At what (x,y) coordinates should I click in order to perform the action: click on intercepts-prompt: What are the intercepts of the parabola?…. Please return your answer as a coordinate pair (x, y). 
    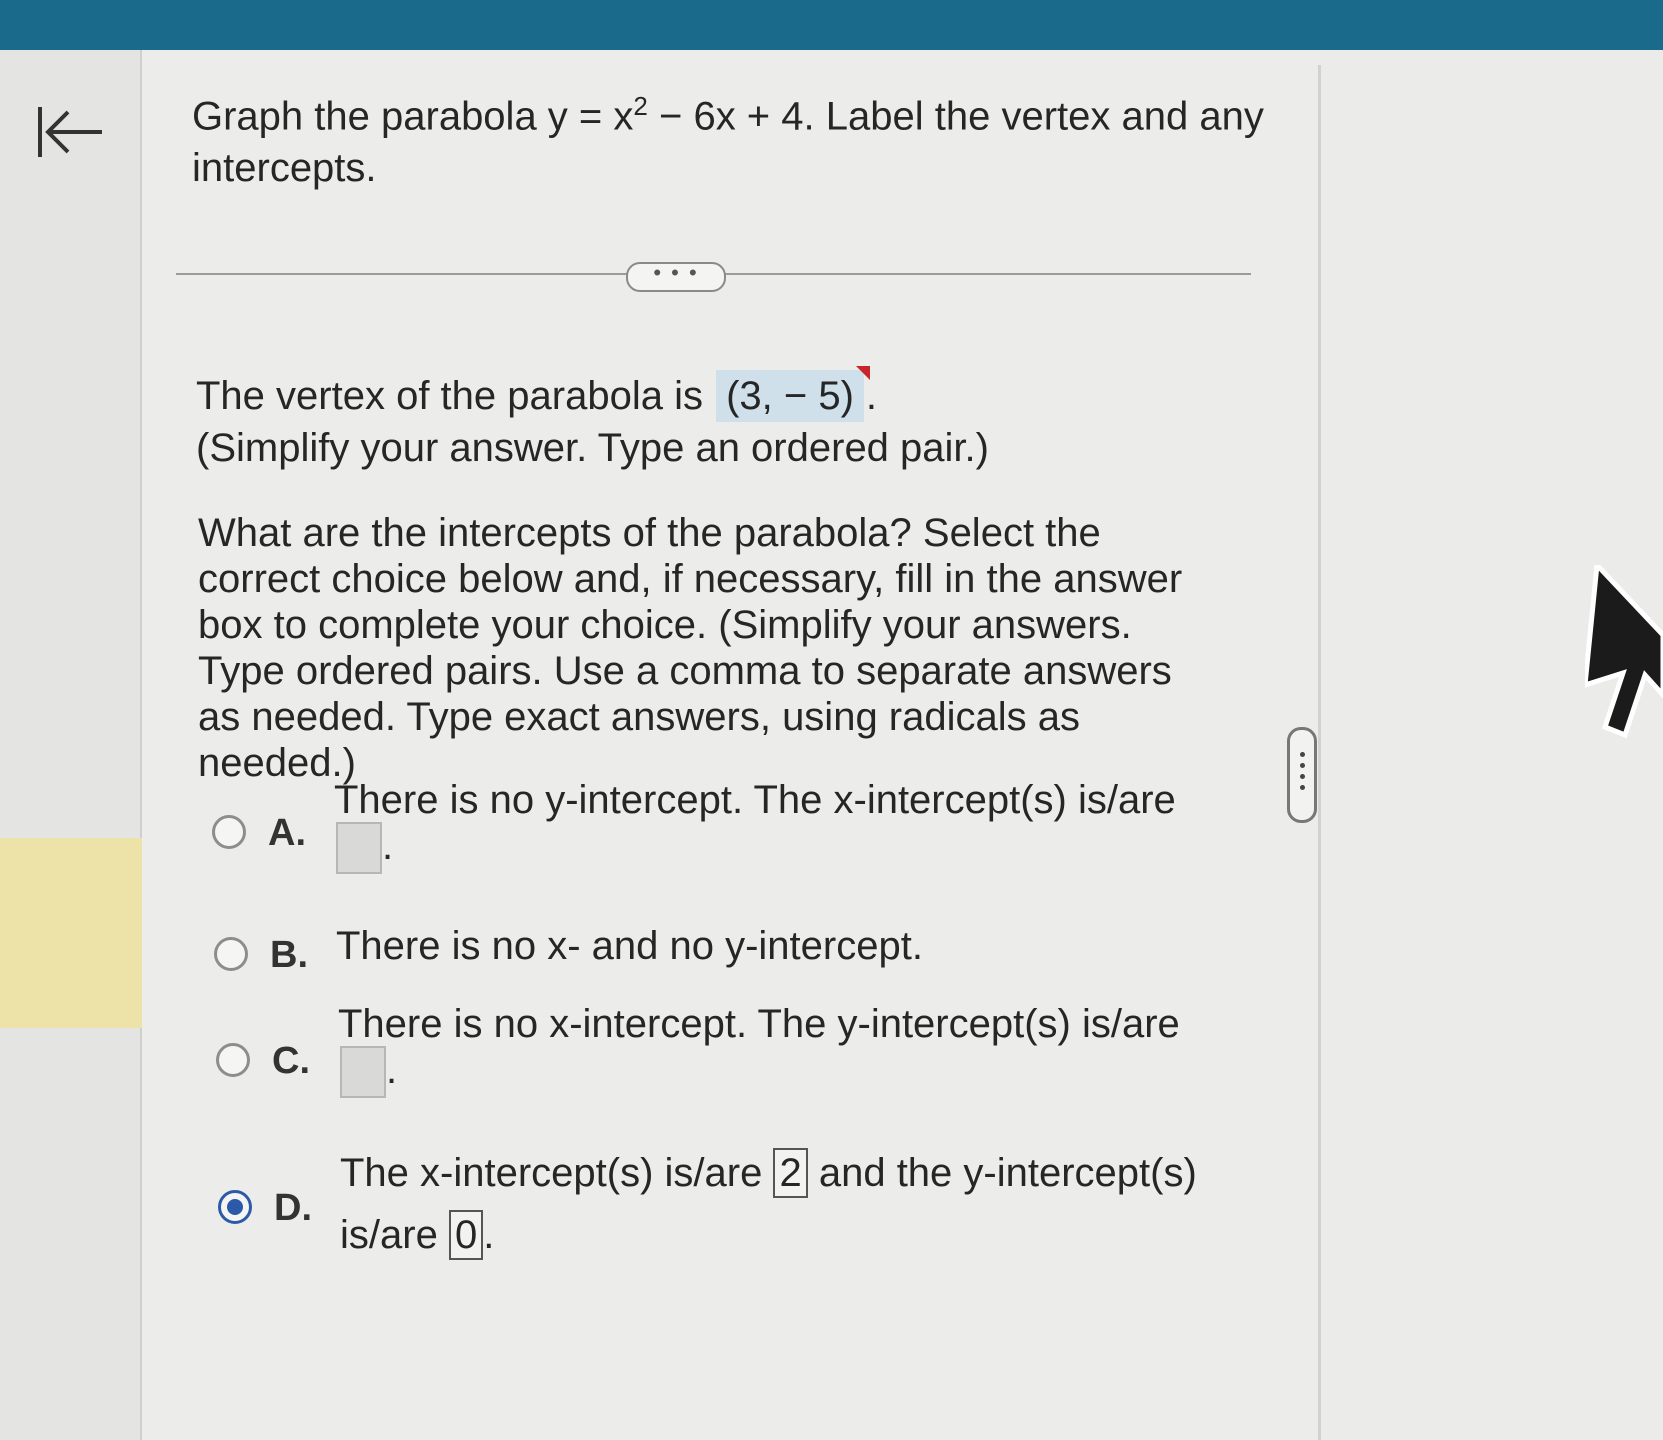
    Looking at the image, I should click on (690, 648).